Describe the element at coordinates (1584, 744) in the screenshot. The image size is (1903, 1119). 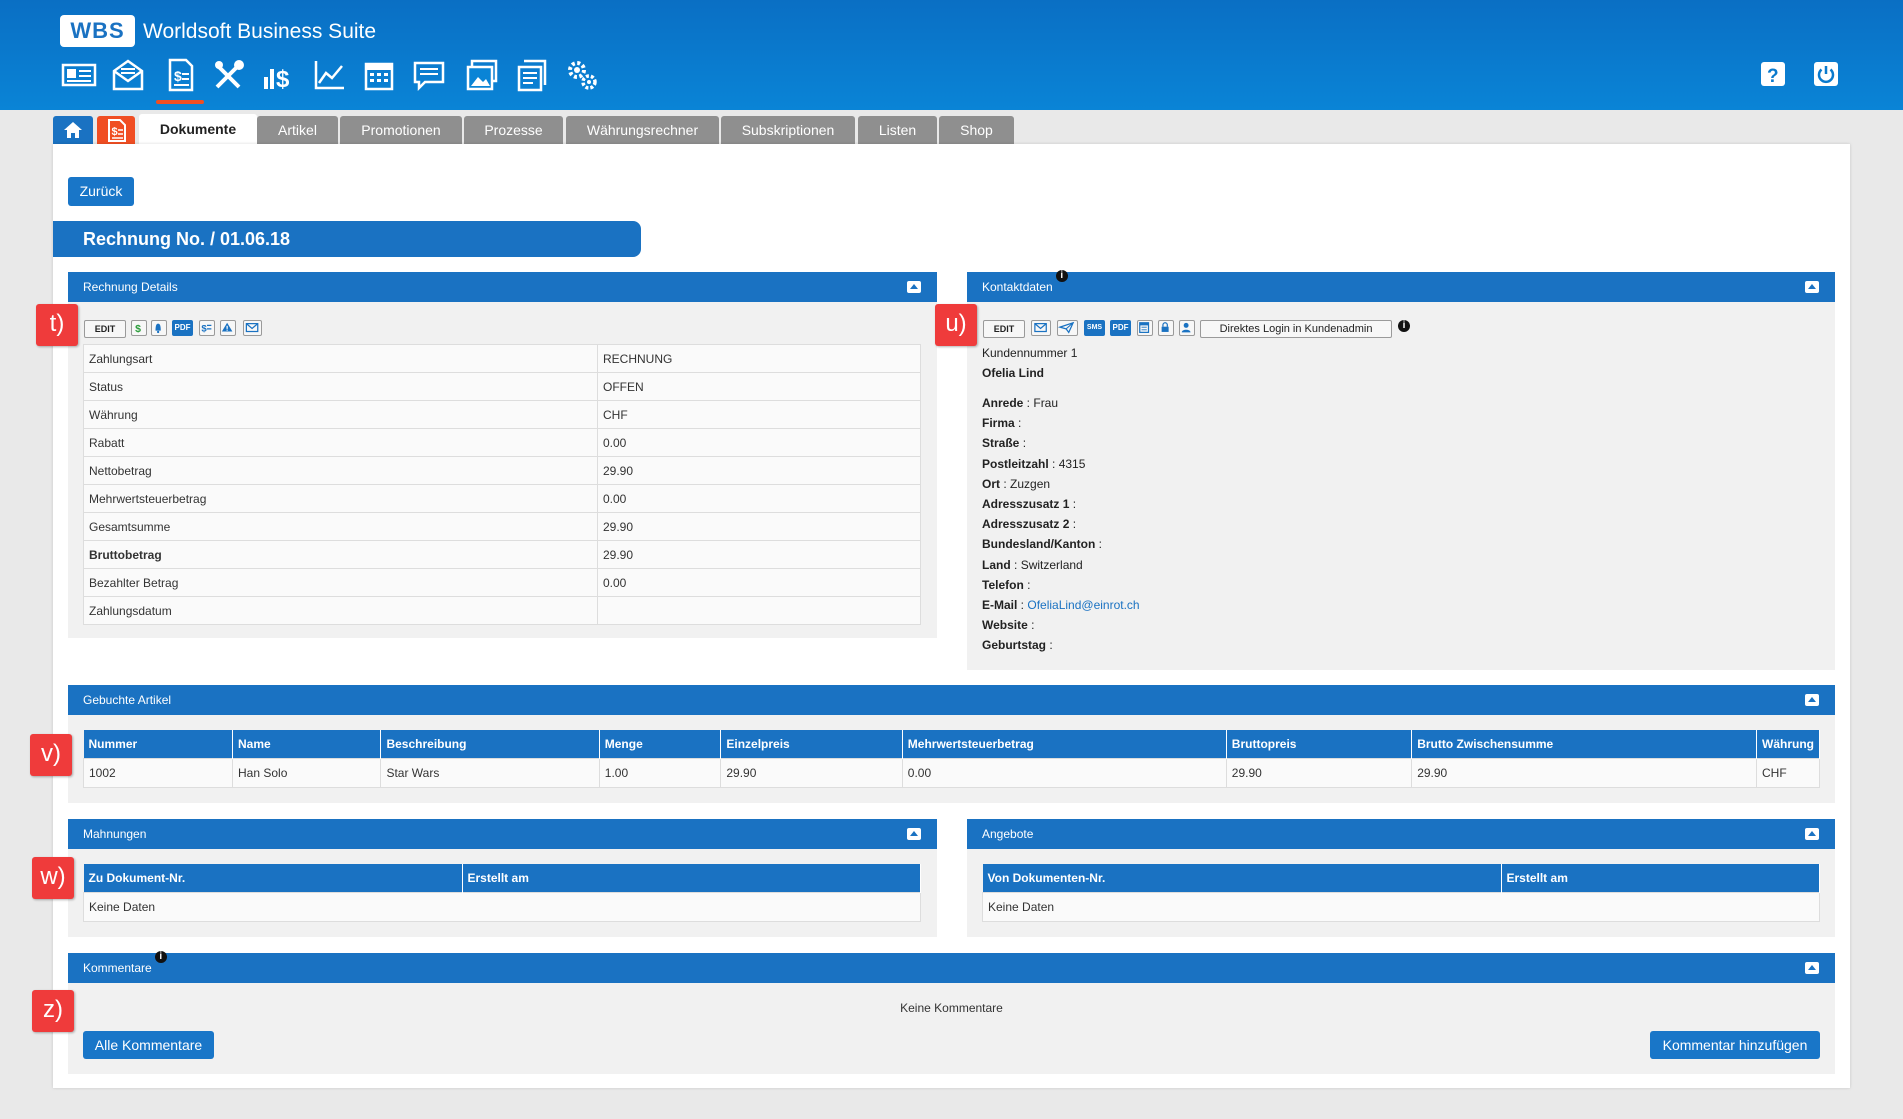
I see `column-header: Brutto Zwischensumme` at that location.